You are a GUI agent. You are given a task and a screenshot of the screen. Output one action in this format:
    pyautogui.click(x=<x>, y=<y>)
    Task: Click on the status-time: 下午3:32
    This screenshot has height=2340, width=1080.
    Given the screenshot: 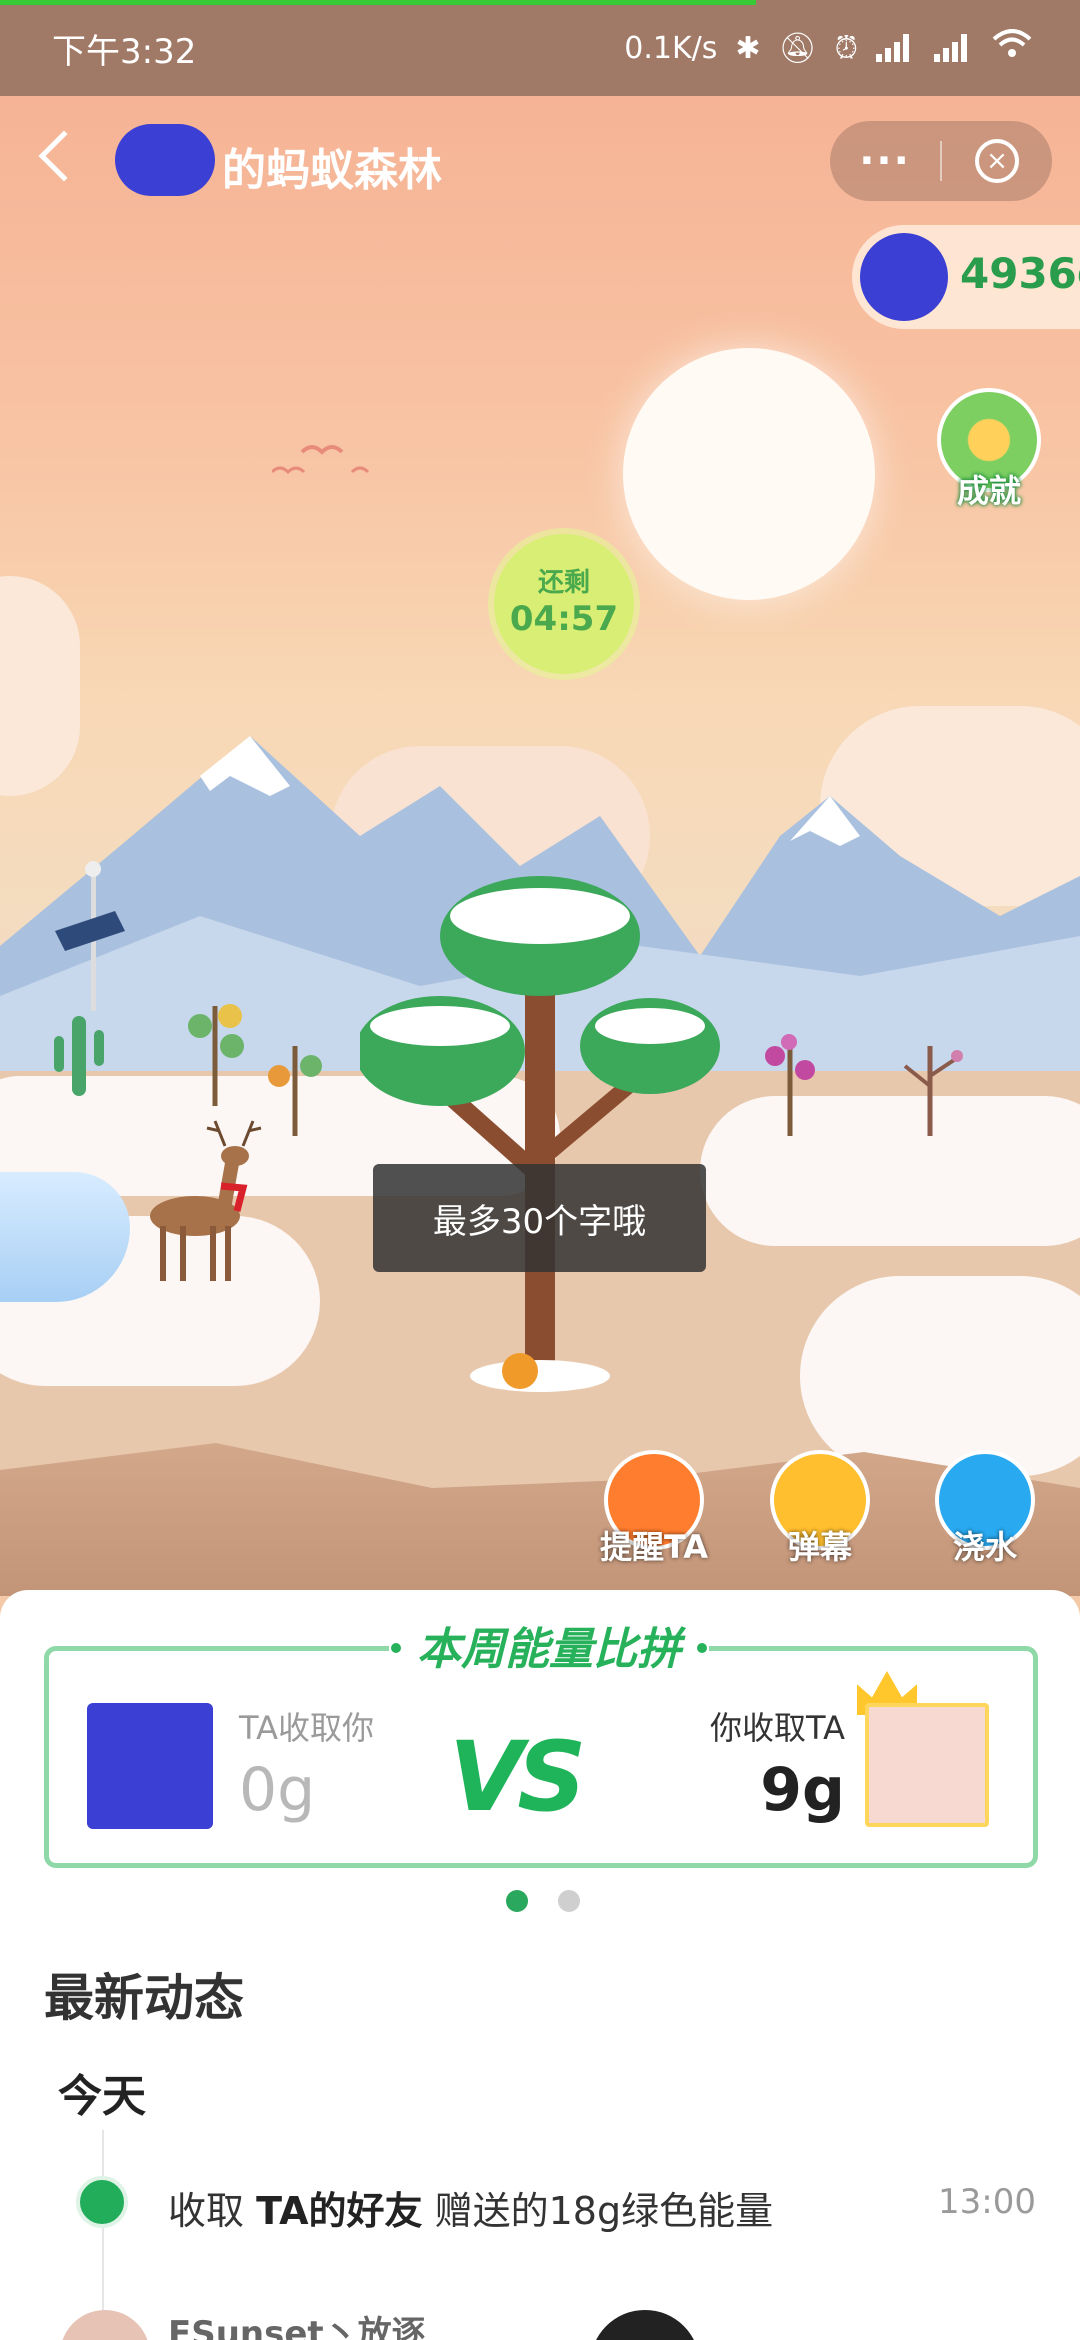 What is the action you would take?
    pyautogui.click(x=124, y=51)
    